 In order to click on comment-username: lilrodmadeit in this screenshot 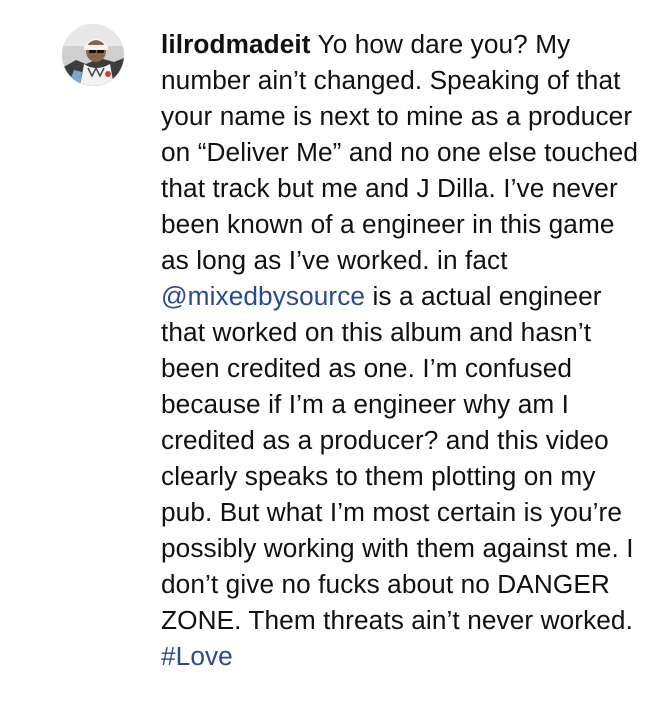, I will do `click(236, 44)`.